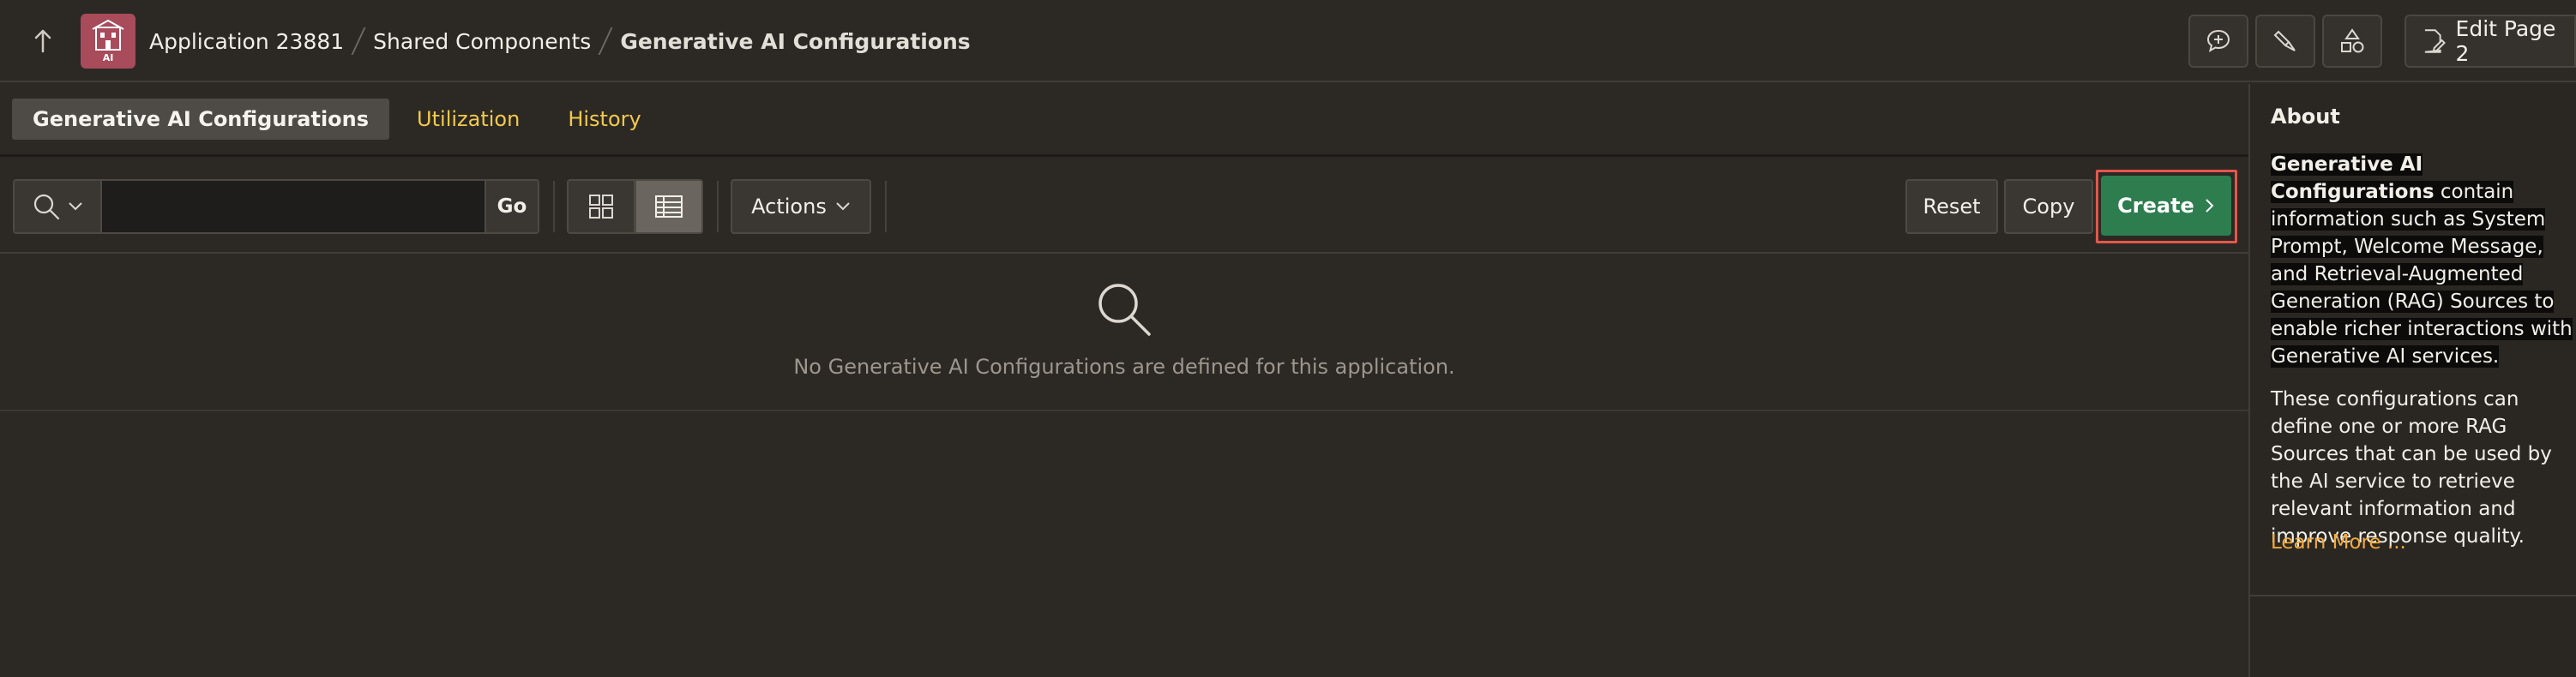 The width and height of the screenshot is (2576, 677). I want to click on create-label: Create, so click(2155, 206).